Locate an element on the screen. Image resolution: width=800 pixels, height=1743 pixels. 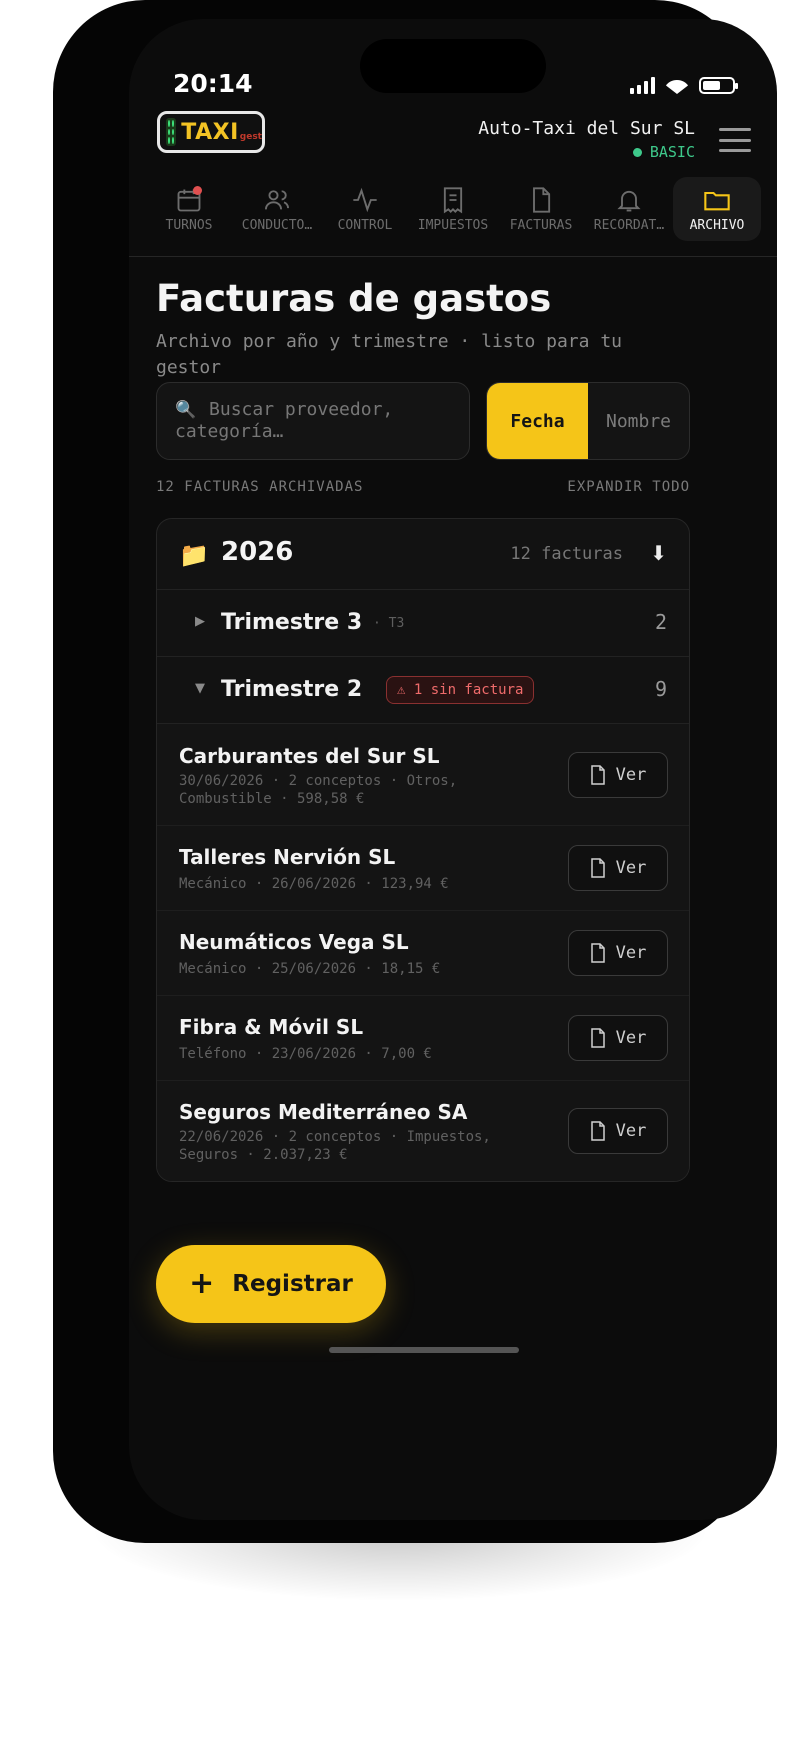
download-icon: ⬇ is located at coordinates (658, 553).